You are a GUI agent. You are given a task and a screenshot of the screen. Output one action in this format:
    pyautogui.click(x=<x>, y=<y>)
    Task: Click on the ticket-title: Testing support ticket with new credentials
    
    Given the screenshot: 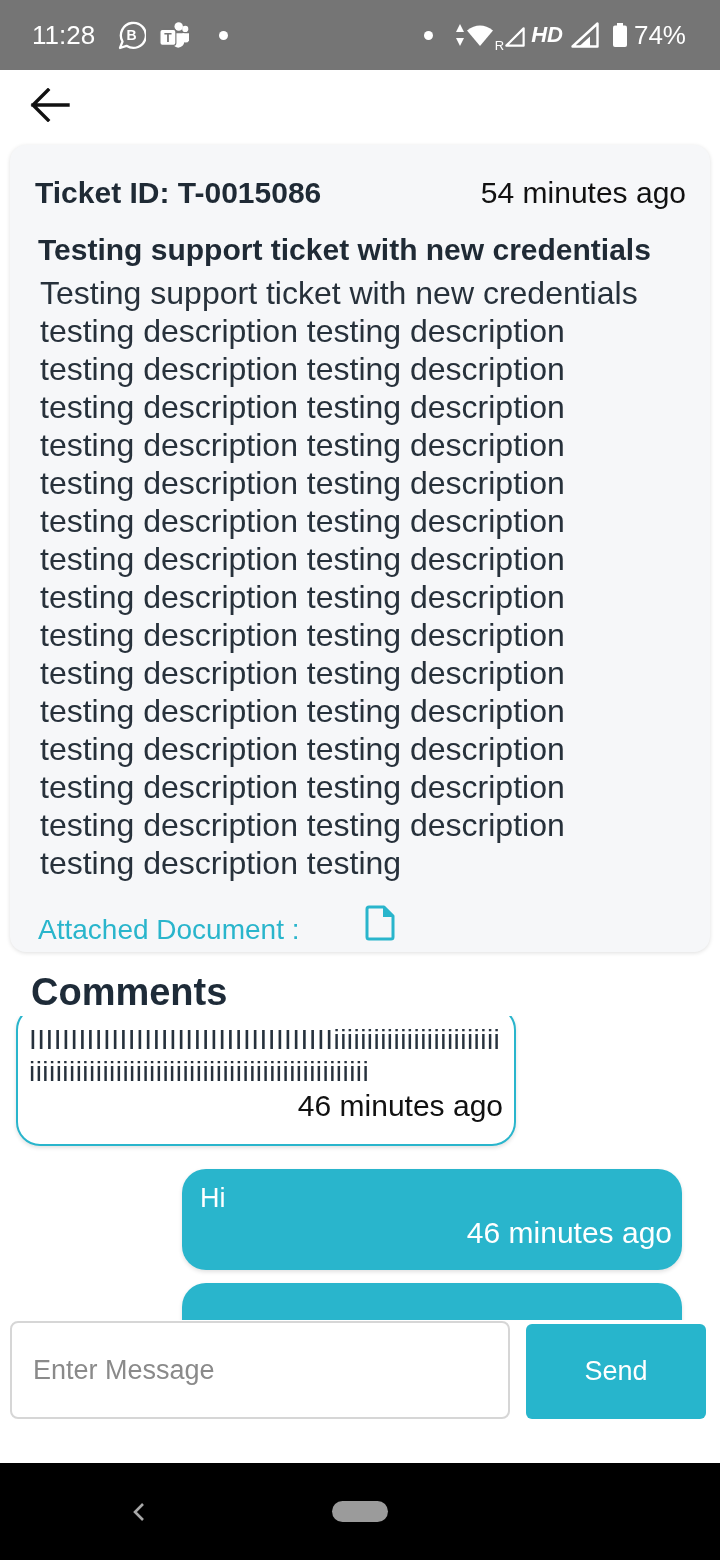 What is the action you would take?
    pyautogui.click(x=345, y=250)
    